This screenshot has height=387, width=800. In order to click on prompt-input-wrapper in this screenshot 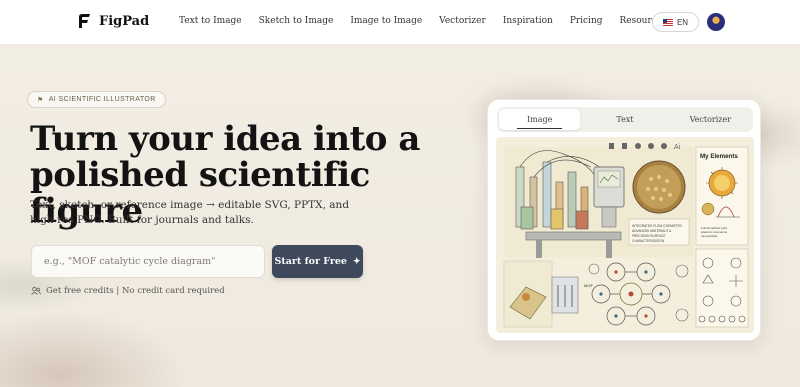, I will do `click(148, 261)`.